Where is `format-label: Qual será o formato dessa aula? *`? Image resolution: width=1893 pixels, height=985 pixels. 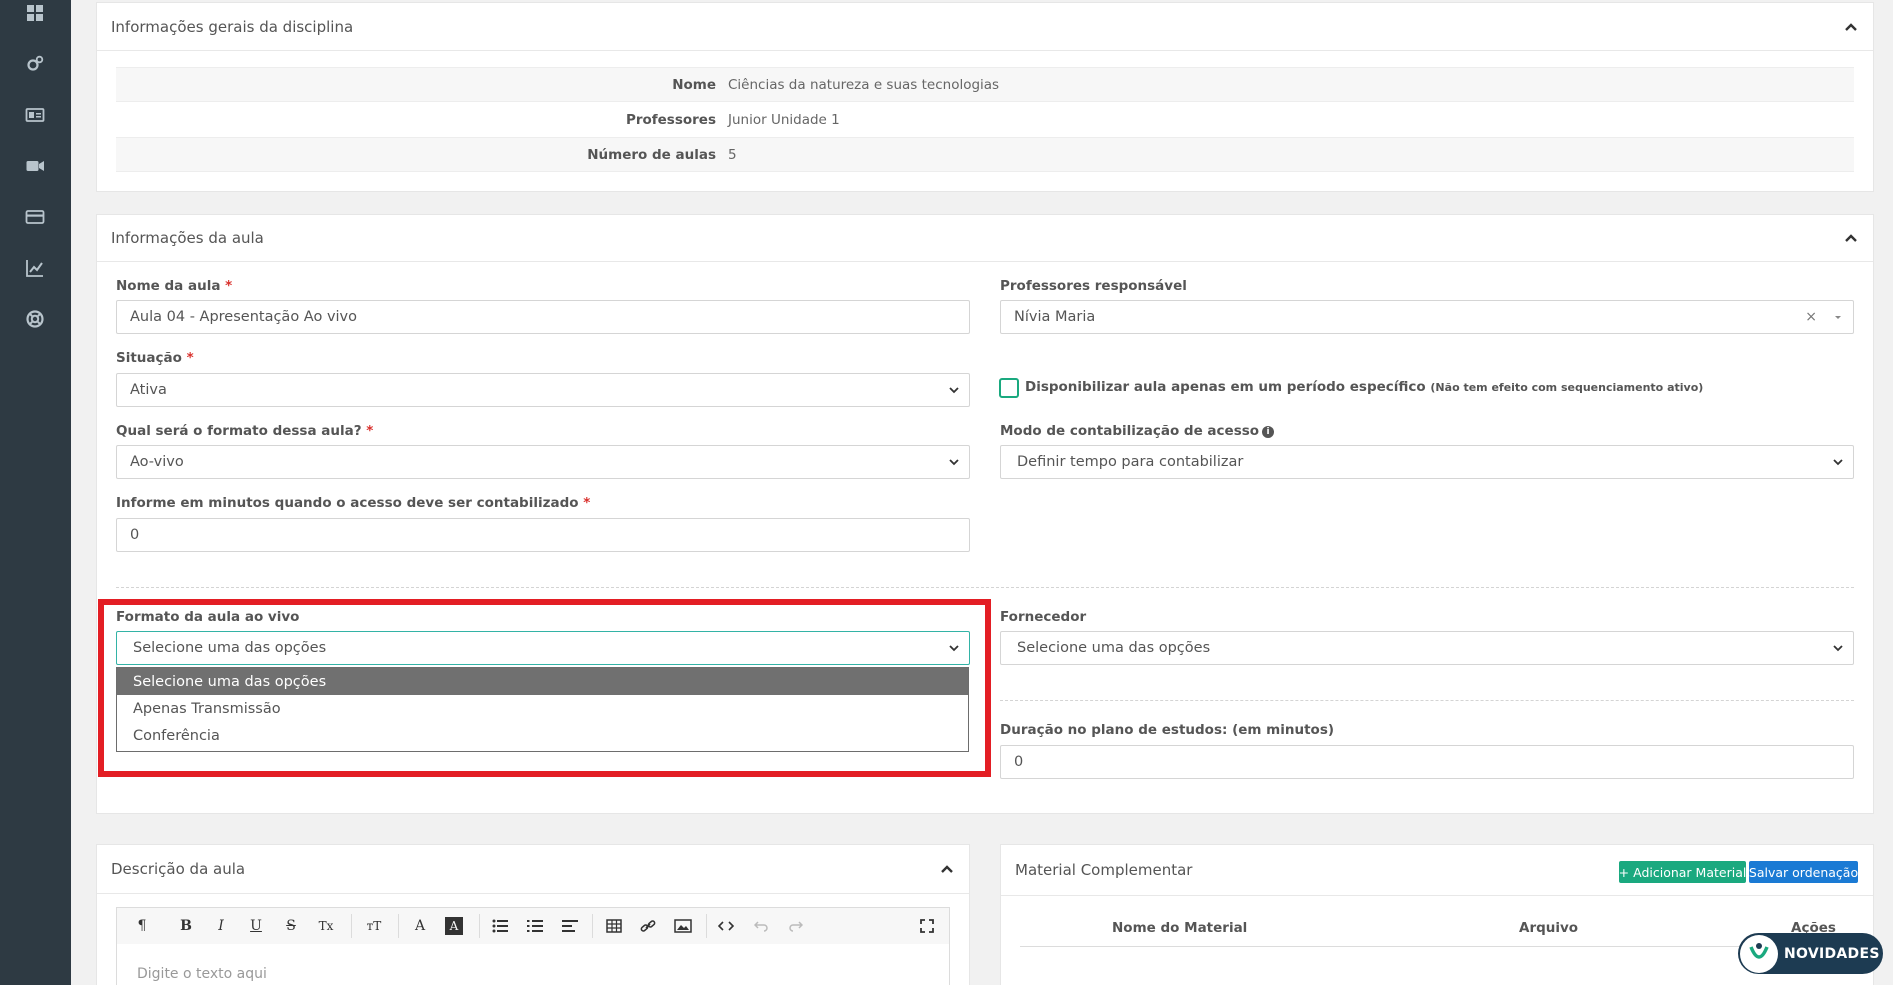 format-label: Qual será o formato dessa aula? * is located at coordinates (245, 431).